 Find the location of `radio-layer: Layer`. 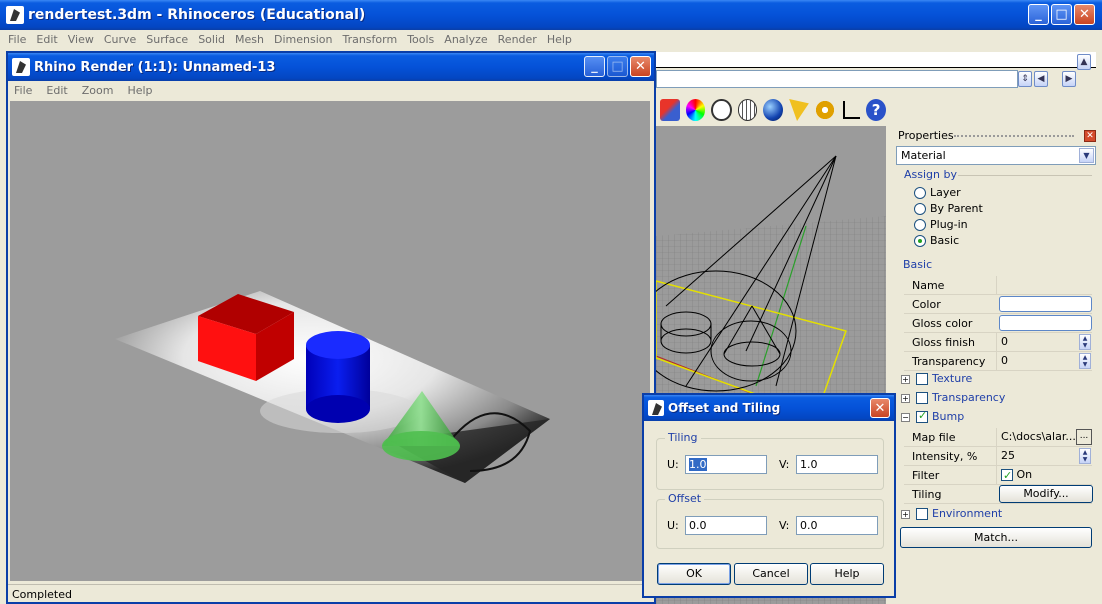

radio-layer: Layer is located at coordinates (937, 192).